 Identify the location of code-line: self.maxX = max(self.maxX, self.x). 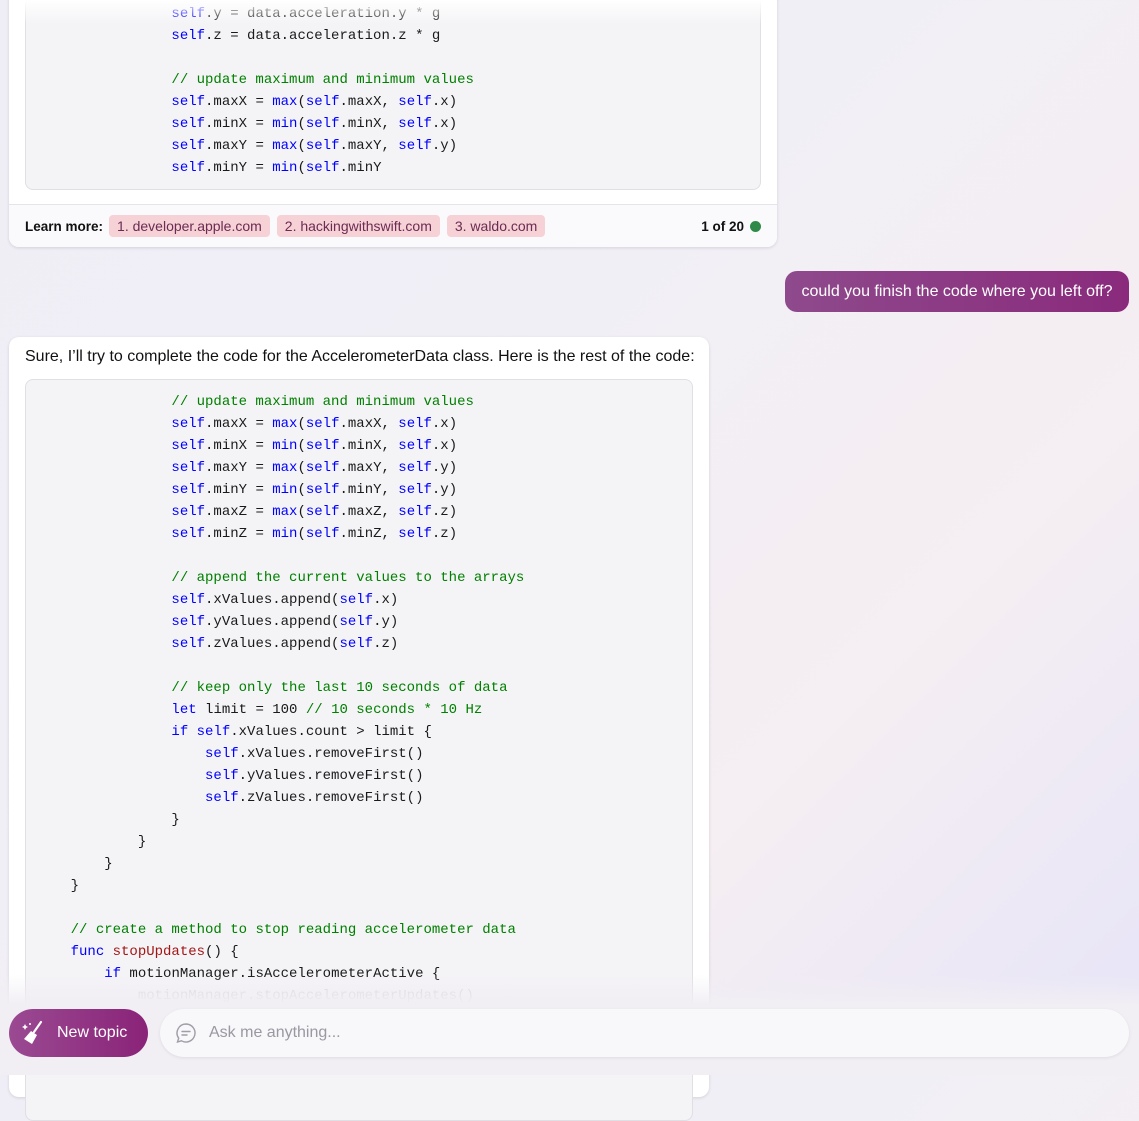
(280, 424).